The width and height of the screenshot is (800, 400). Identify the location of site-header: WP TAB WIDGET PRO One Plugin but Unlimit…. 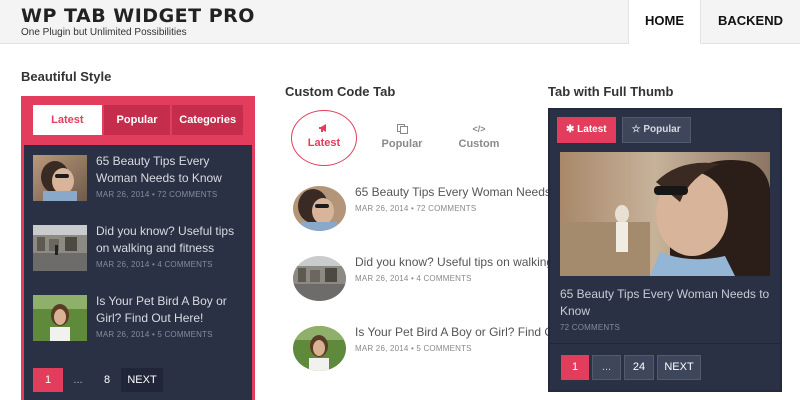
(400, 22).